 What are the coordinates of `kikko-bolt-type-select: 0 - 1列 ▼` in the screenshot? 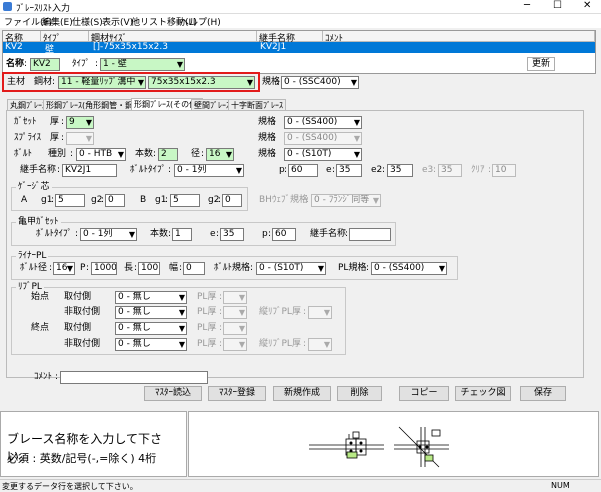 It's located at (108, 234).